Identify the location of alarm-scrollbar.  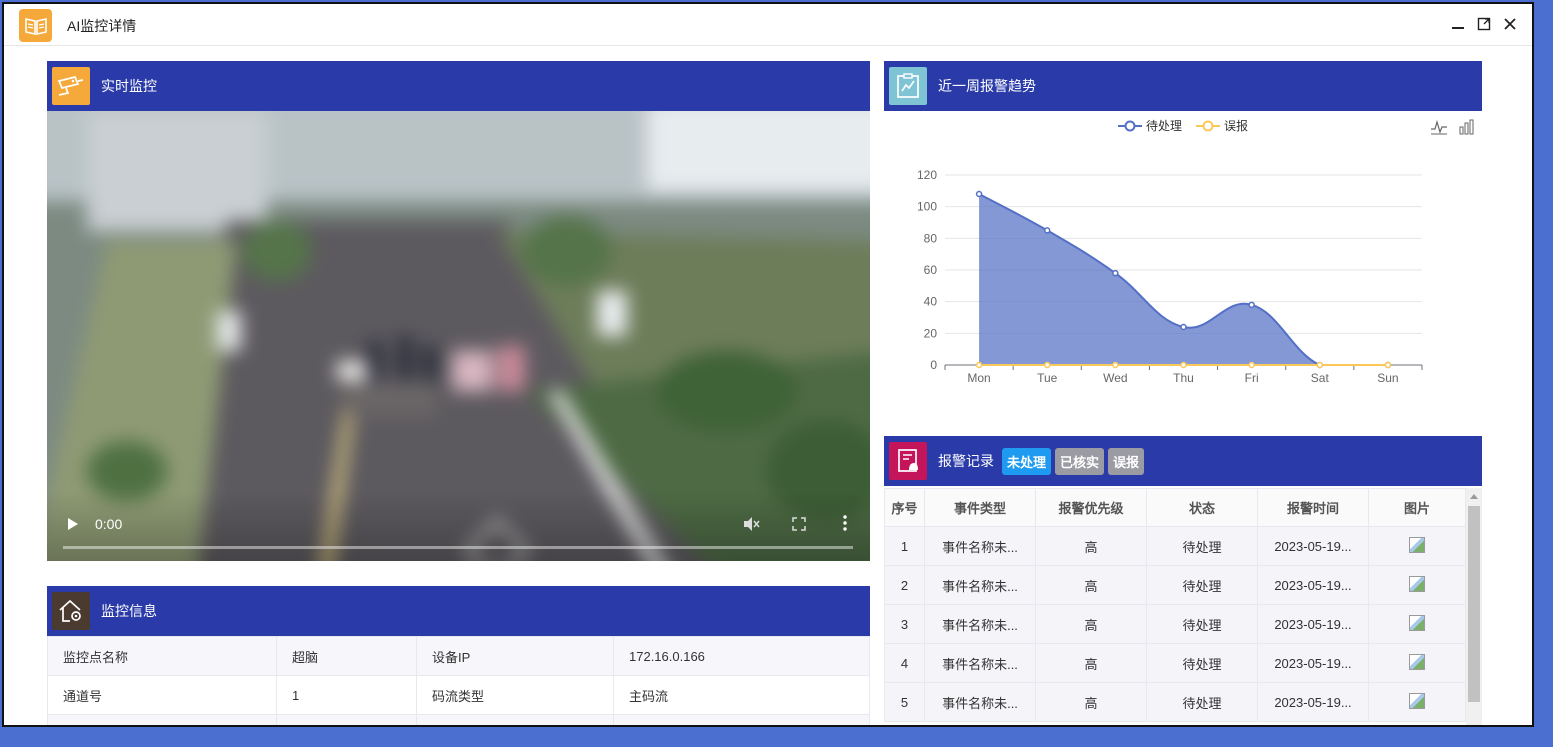
(1474, 606).